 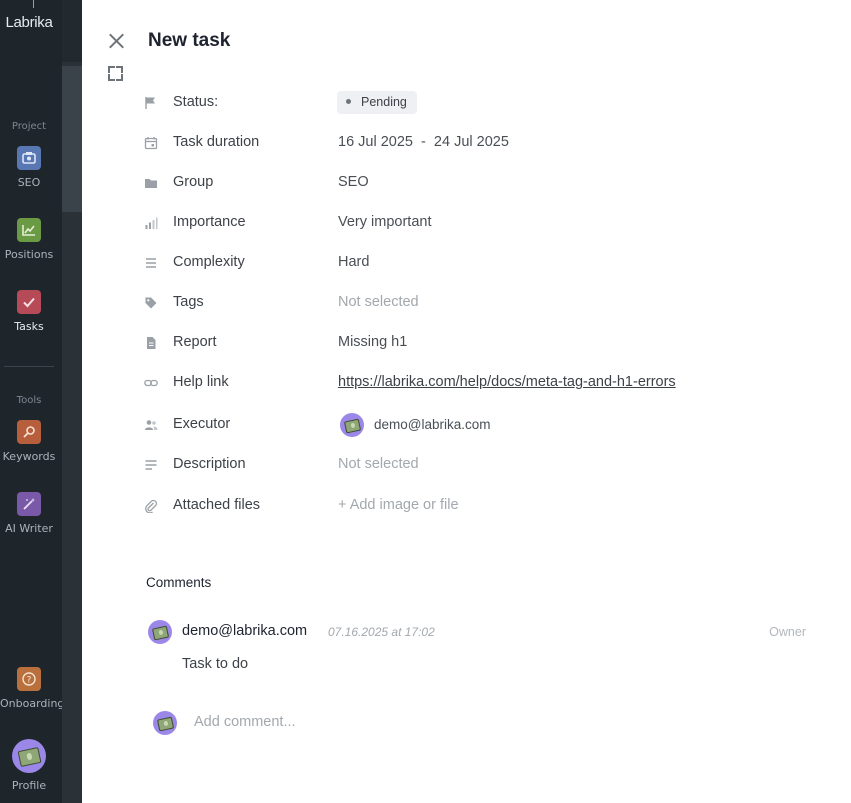 I want to click on field-importance: Importance Very important, so click(x=484, y=223).